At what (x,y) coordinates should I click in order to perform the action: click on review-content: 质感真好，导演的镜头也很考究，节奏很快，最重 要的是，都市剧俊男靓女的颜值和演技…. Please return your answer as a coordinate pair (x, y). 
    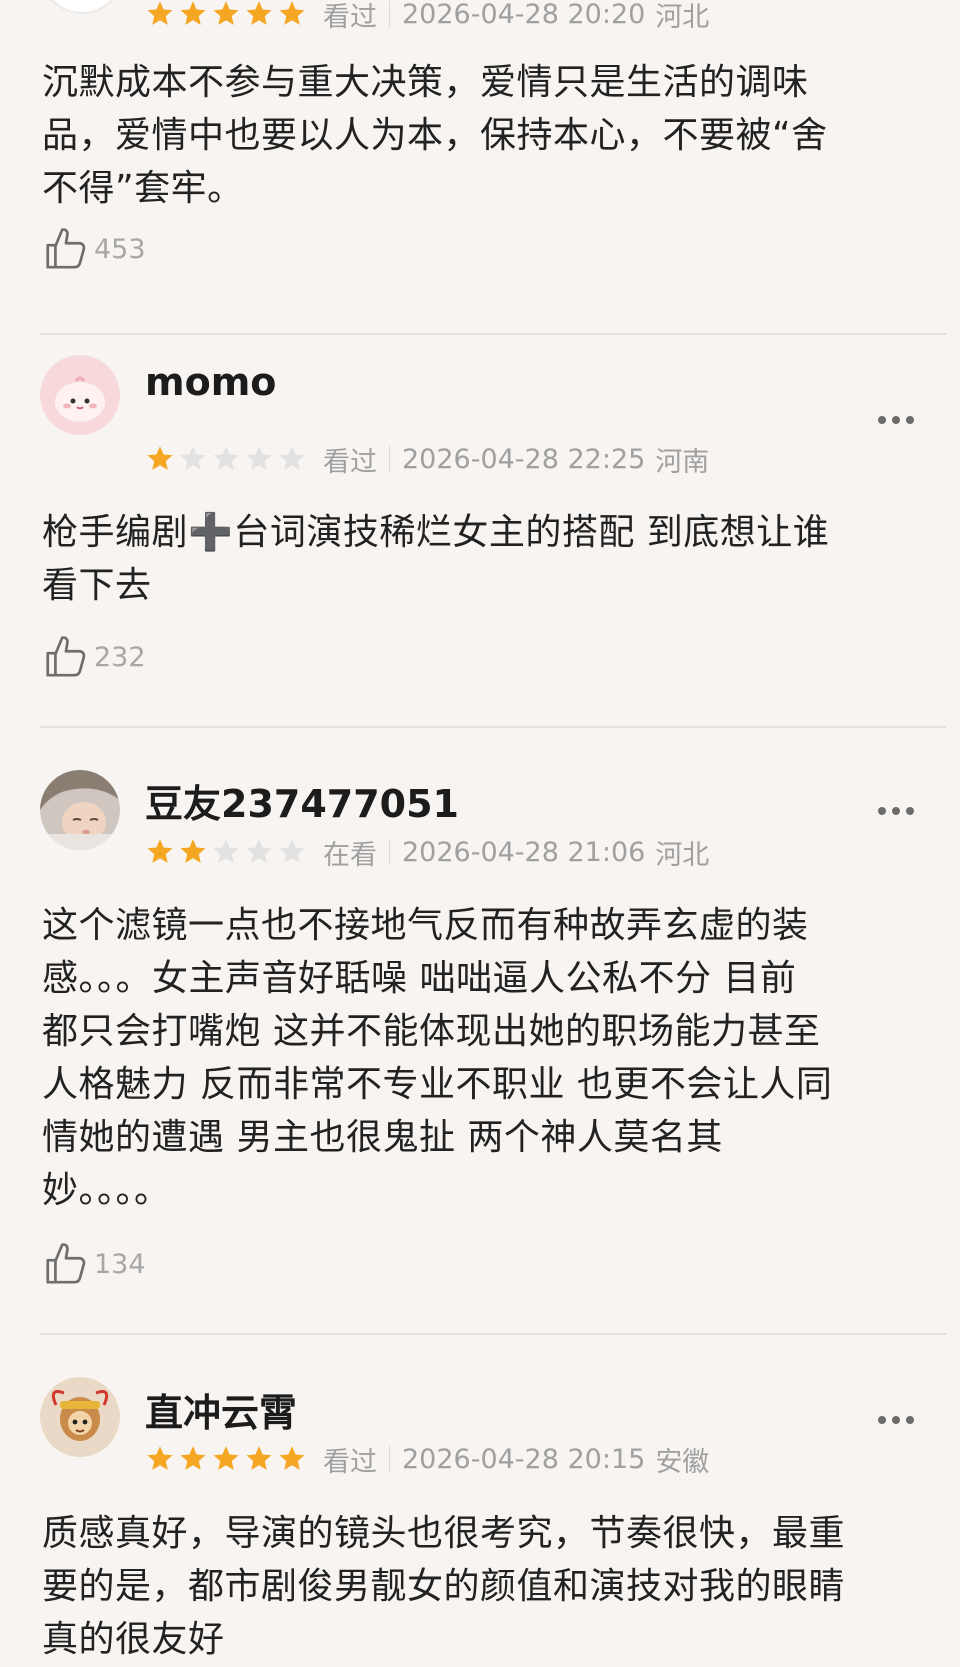
    Looking at the image, I should click on (444, 1586).